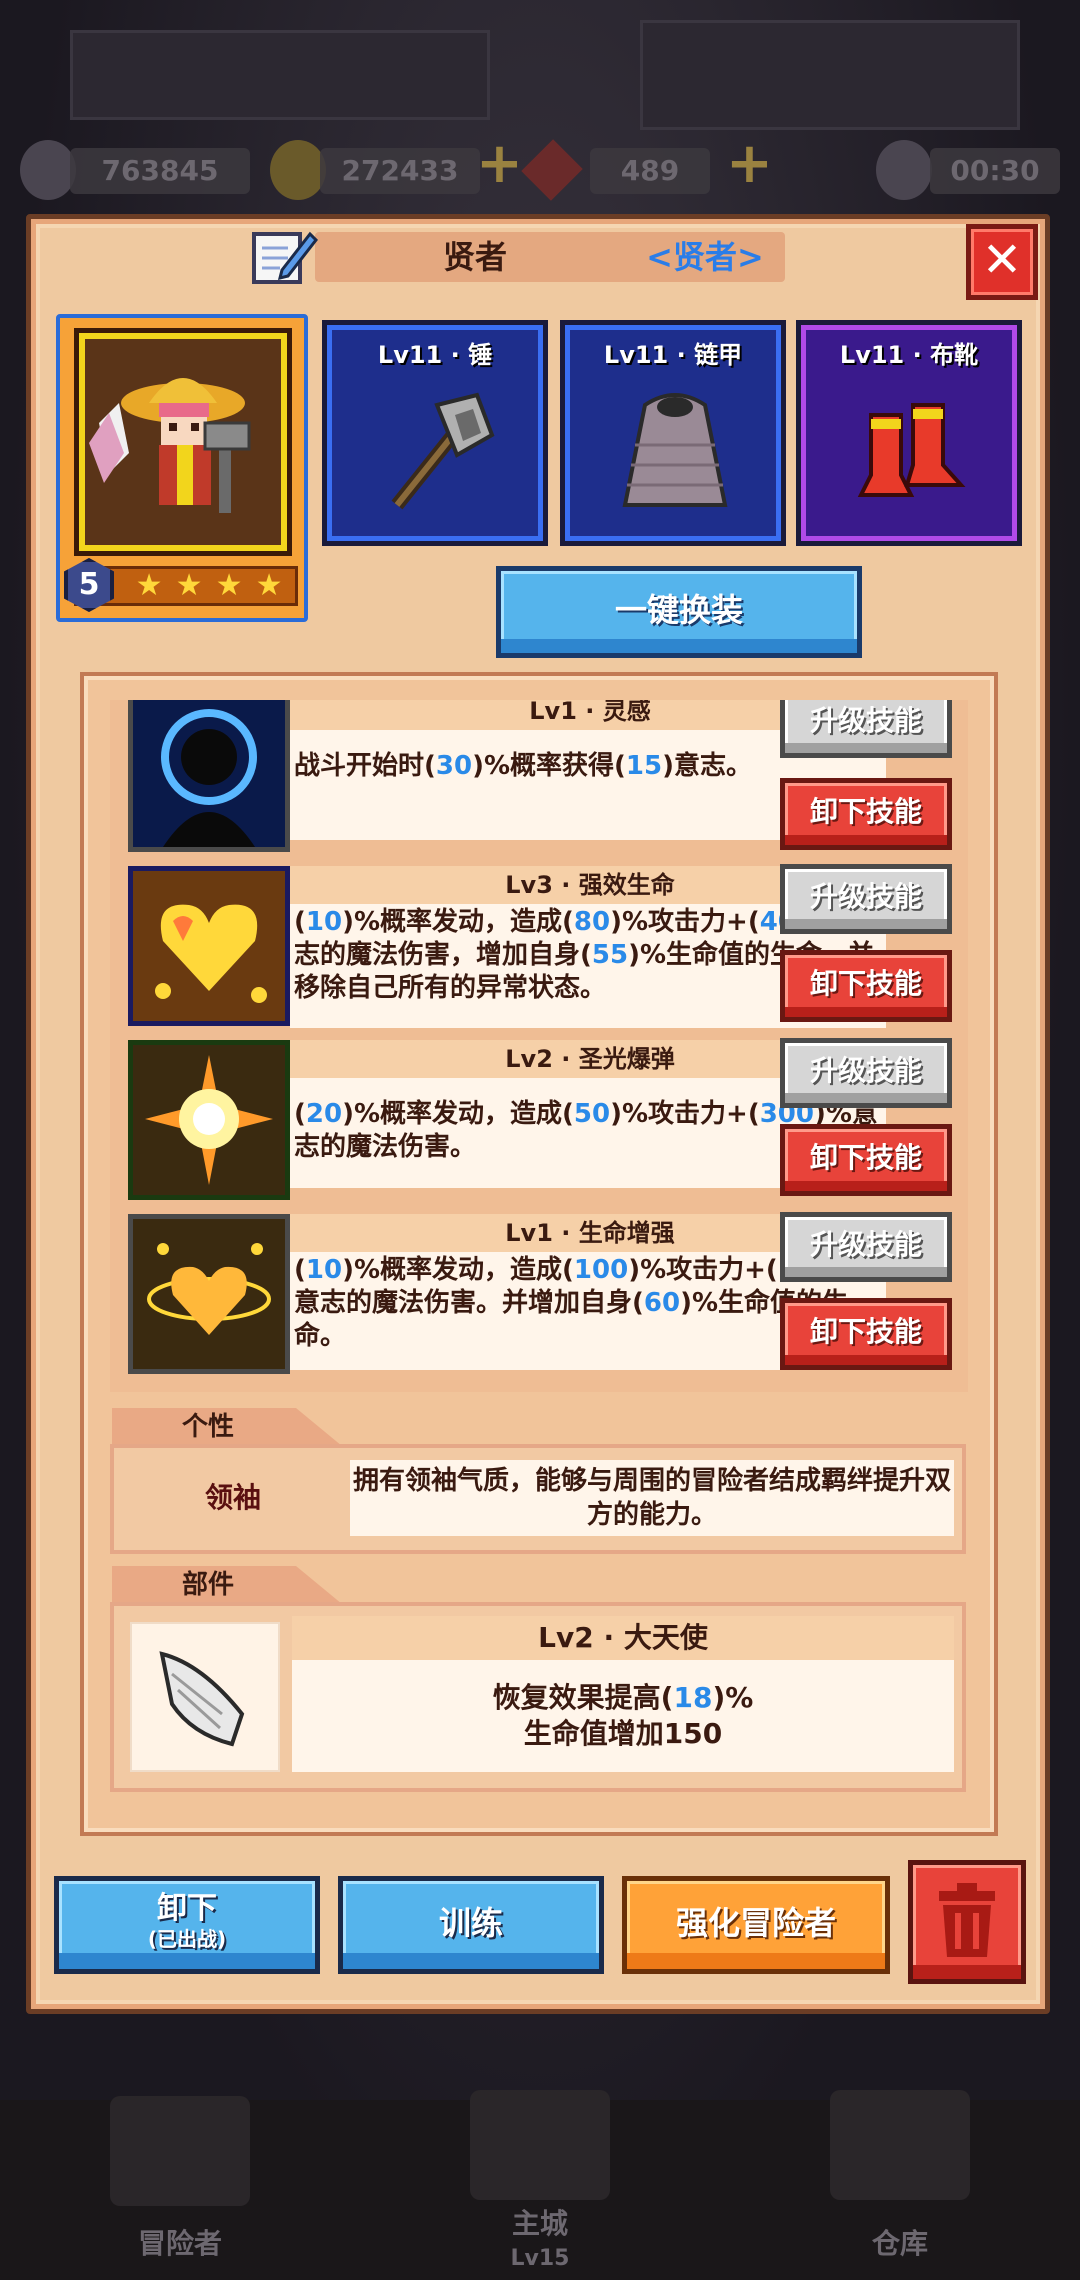 The height and width of the screenshot is (2280, 1080). I want to click on hero-portrait, so click(183, 442).